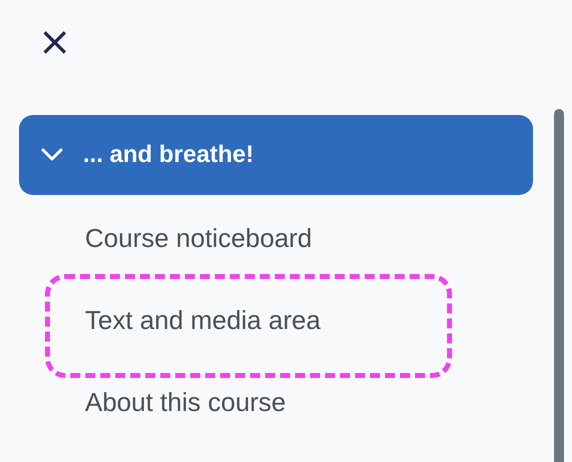 The height and width of the screenshot is (462, 572). I want to click on chevron-icon, so click(52, 155).